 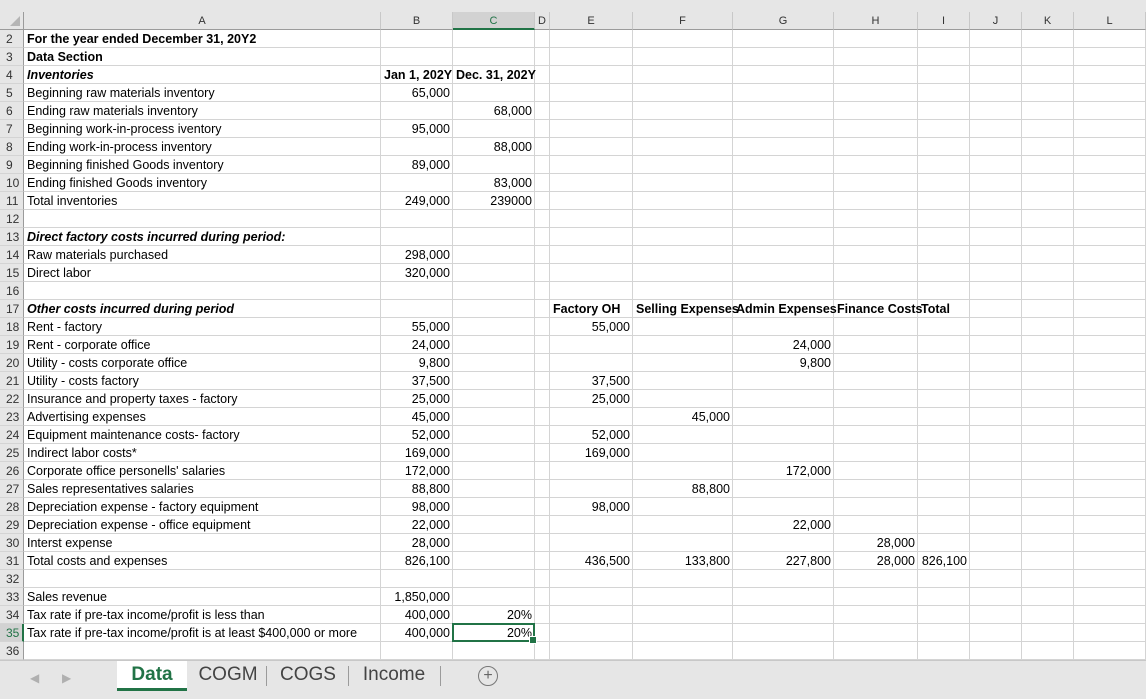 I want to click on cell-b18: 55,000, so click(x=417, y=327).